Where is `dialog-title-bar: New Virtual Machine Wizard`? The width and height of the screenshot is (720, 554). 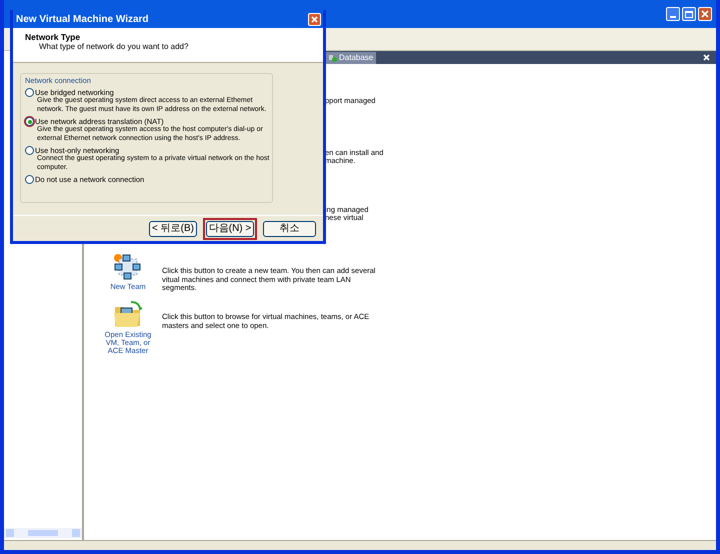 dialog-title-bar: New Virtual Machine Wizard is located at coordinates (168, 19).